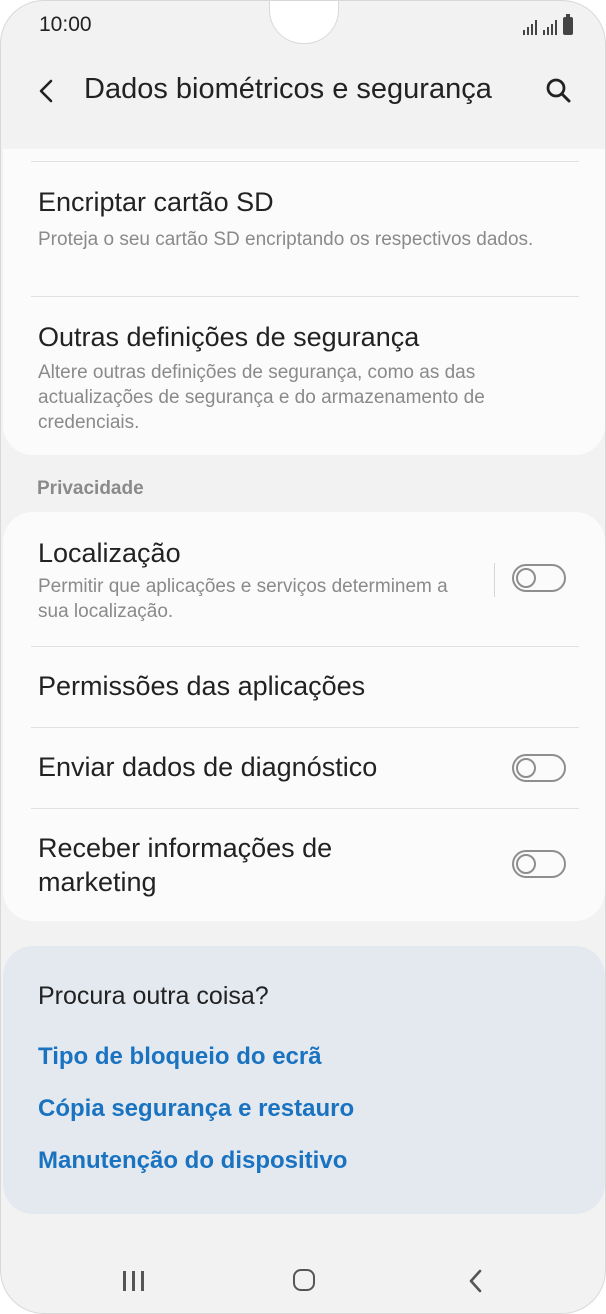 The height and width of the screenshot is (1314, 606). Describe the element at coordinates (304, 22) in the screenshot. I see `camera-notch` at that location.